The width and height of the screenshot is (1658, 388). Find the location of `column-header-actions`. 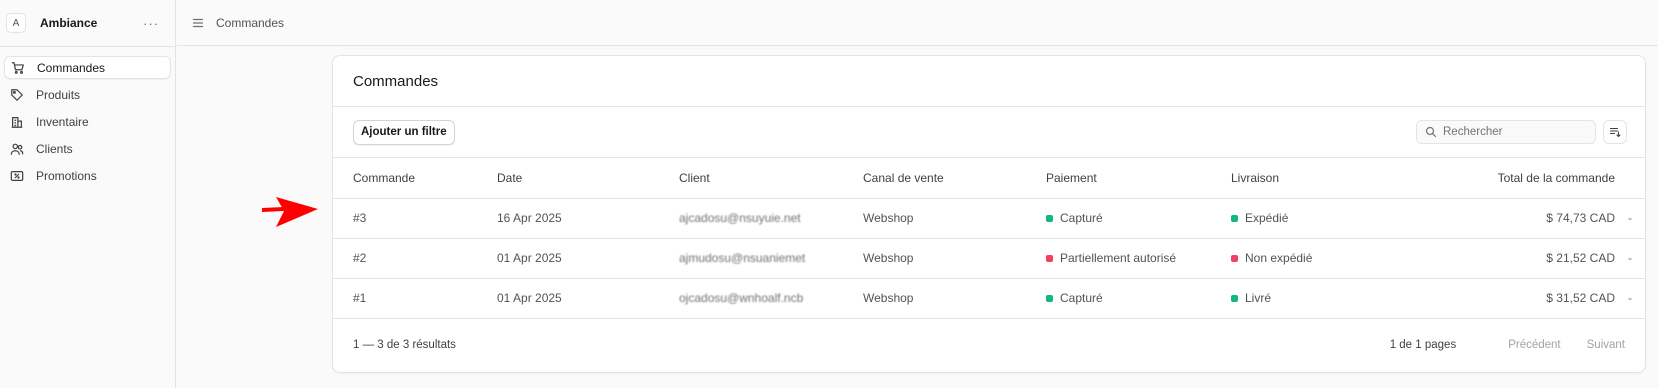

column-header-actions is located at coordinates (1630, 178).